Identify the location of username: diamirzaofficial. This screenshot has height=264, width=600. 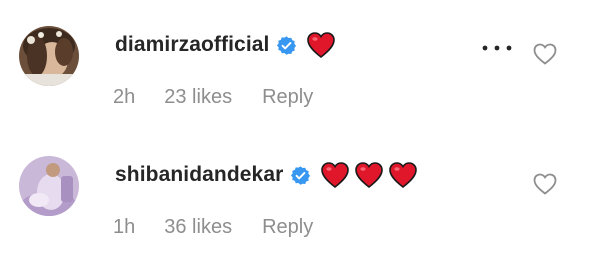
(192, 45).